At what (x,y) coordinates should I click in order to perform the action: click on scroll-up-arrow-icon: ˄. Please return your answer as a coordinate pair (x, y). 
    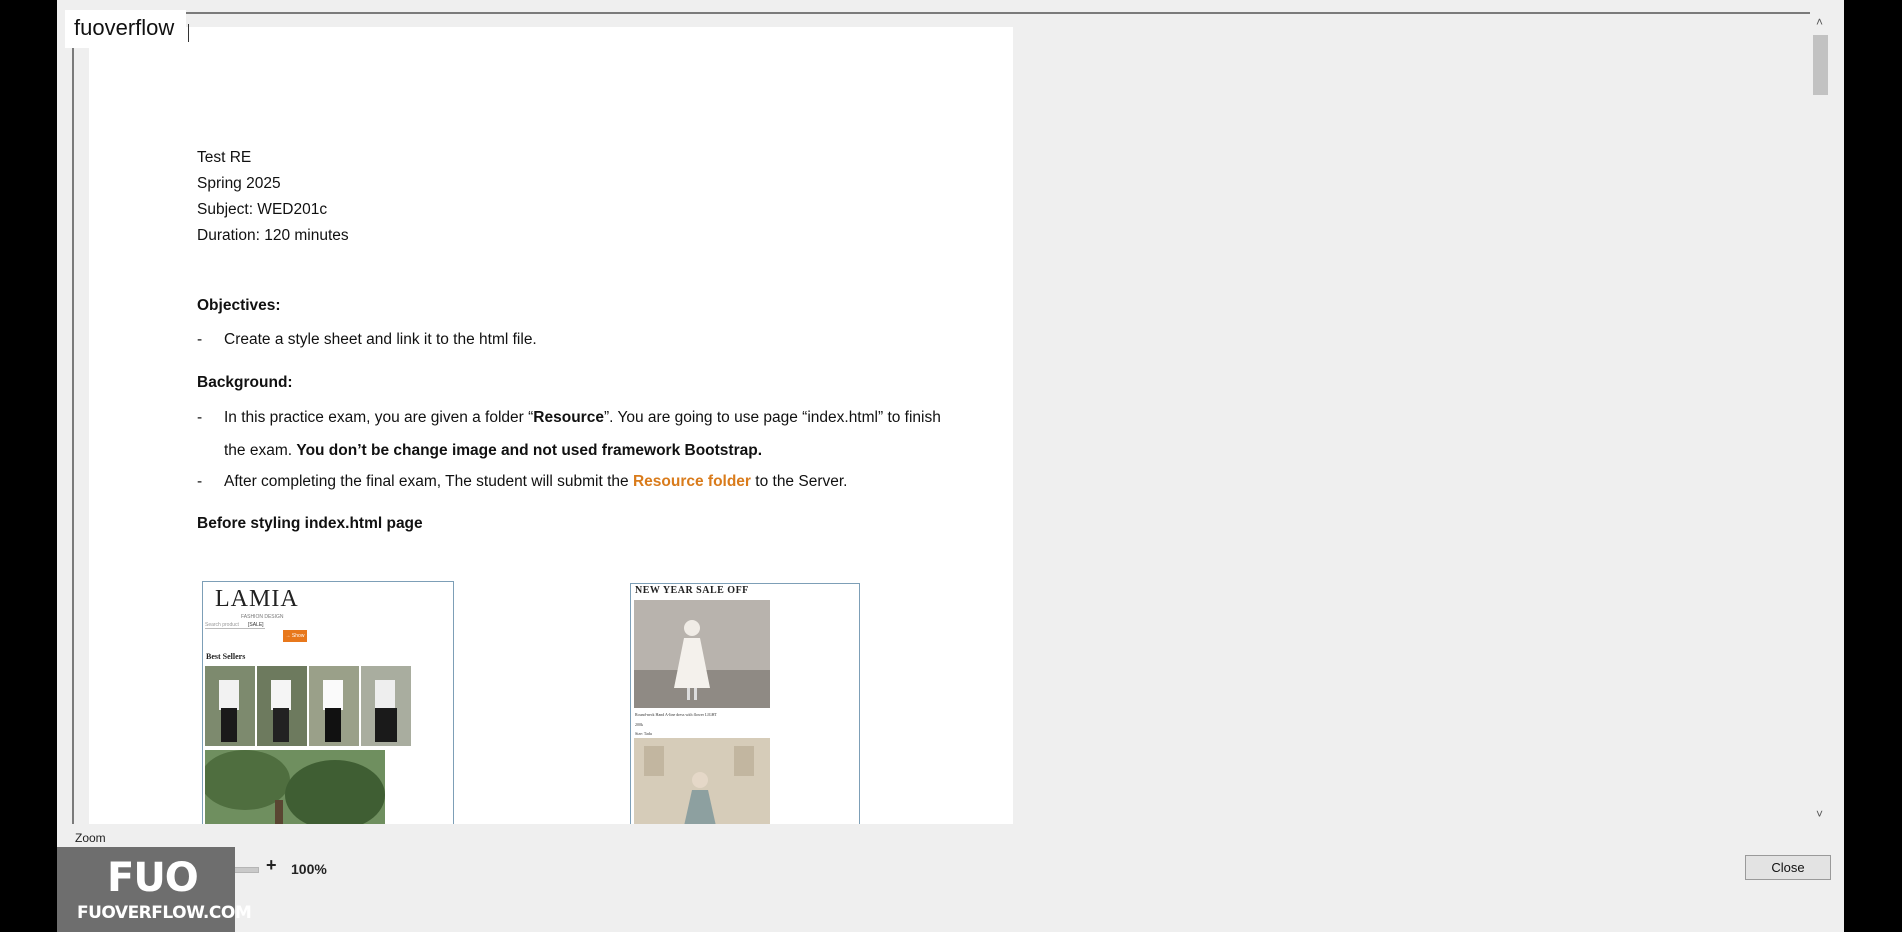
    Looking at the image, I should click on (1819, 22).